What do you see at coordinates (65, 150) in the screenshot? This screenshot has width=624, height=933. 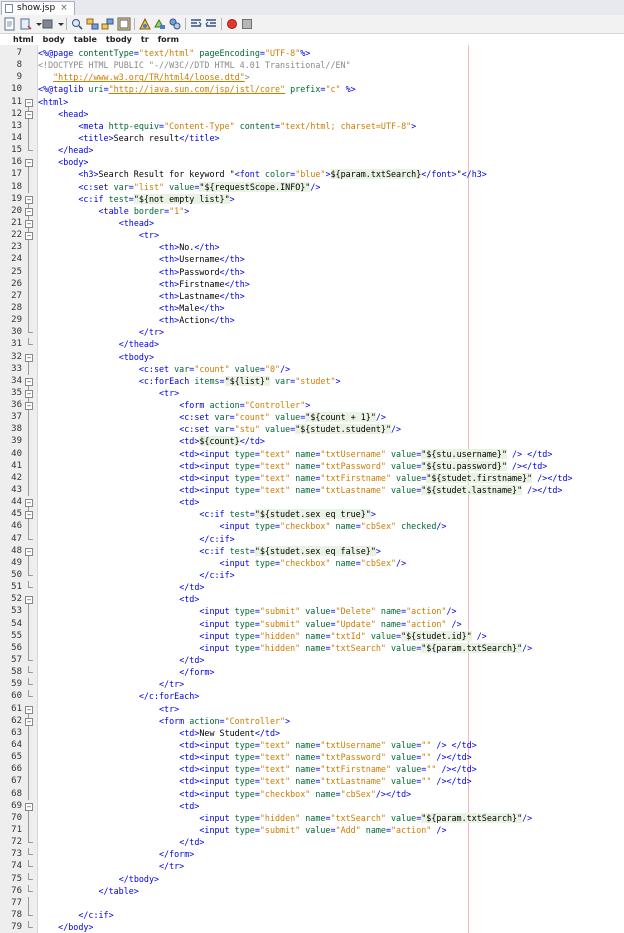 I see `code-line: </head>` at bounding box center [65, 150].